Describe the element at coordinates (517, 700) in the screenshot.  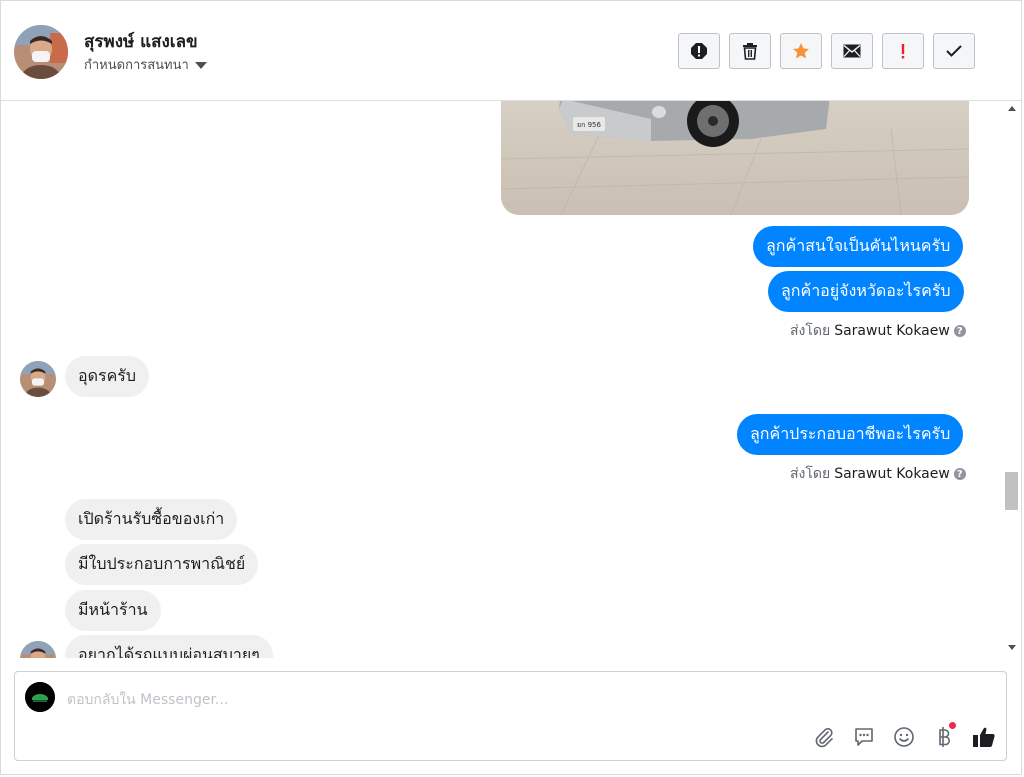
I see `reply-input` at that location.